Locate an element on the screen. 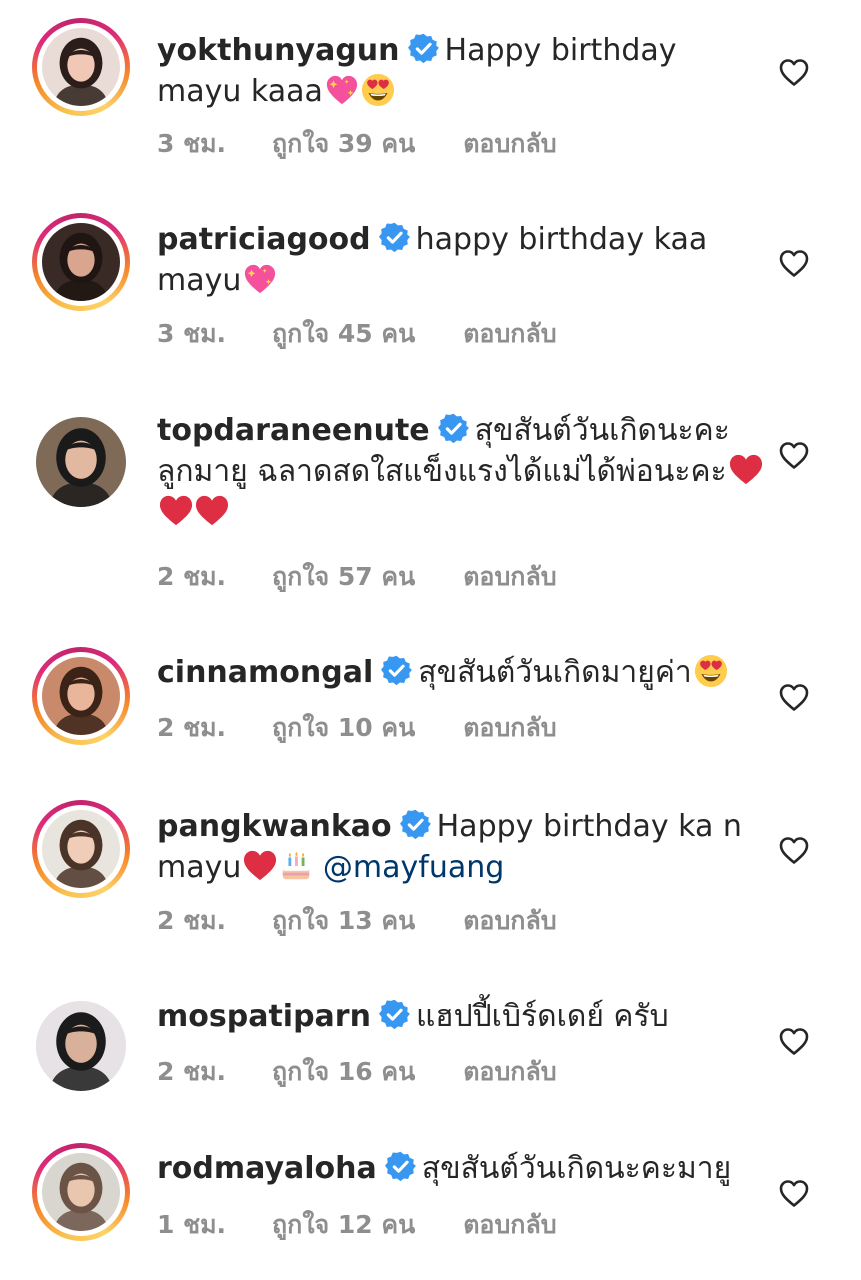 The width and height of the screenshot is (861, 1280). comment-meta: 2 ชม. ถูกใจ 10 คน ตอบกลับ is located at coordinates (357, 728).